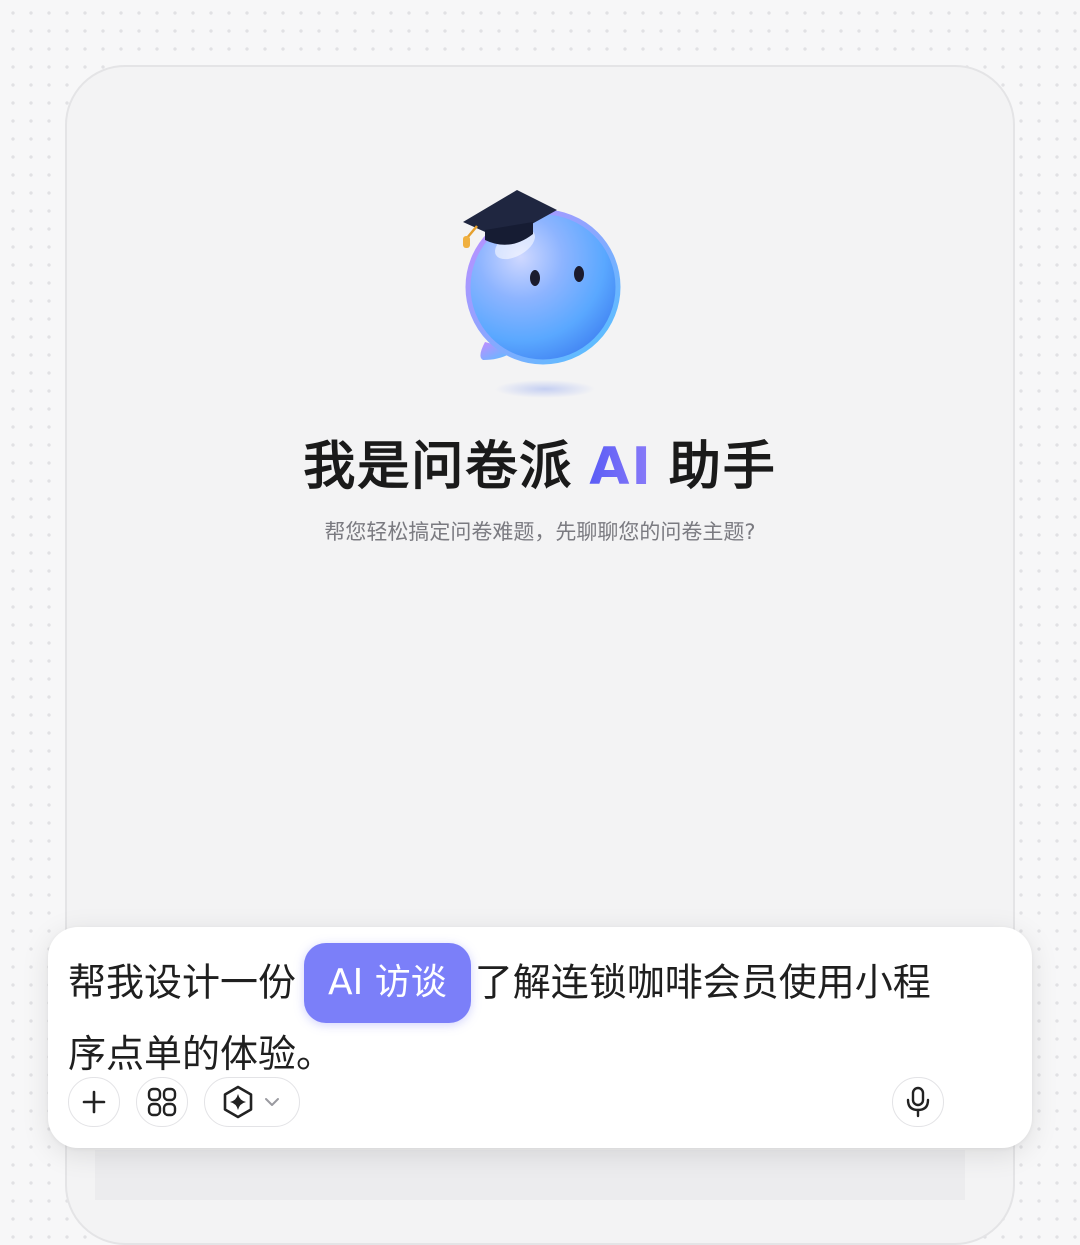  I want to click on prompt-text-line2: 序点单的体验。, so click(201, 1054).